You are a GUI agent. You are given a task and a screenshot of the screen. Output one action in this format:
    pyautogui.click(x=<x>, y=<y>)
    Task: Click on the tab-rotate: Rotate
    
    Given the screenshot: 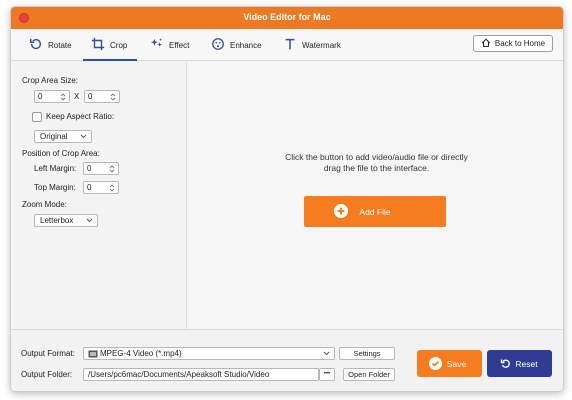 What is the action you would take?
    pyautogui.click(x=50, y=45)
    